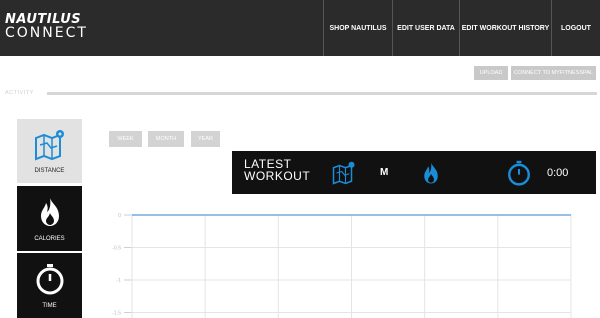 This screenshot has height=318, width=600. What do you see at coordinates (116, 249) in the screenshot?
I see `chart-ytick-label: -0.5` at bounding box center [116, 249].